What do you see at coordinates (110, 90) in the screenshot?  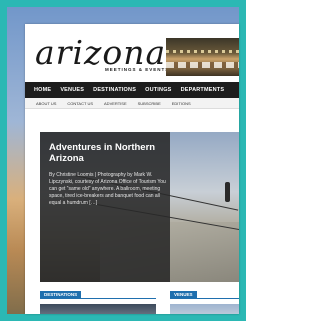 I see `nav-item-destinations: DESTINATIONS` at bounding box center [110, 90].